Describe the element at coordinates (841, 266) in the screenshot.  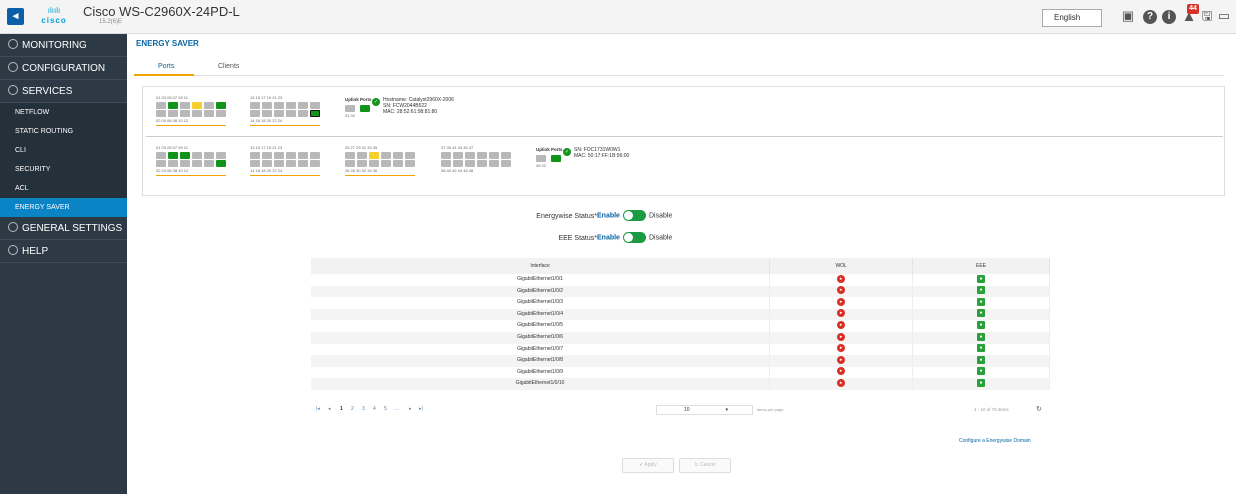
I see `column-header-wol: WOL` at that location.